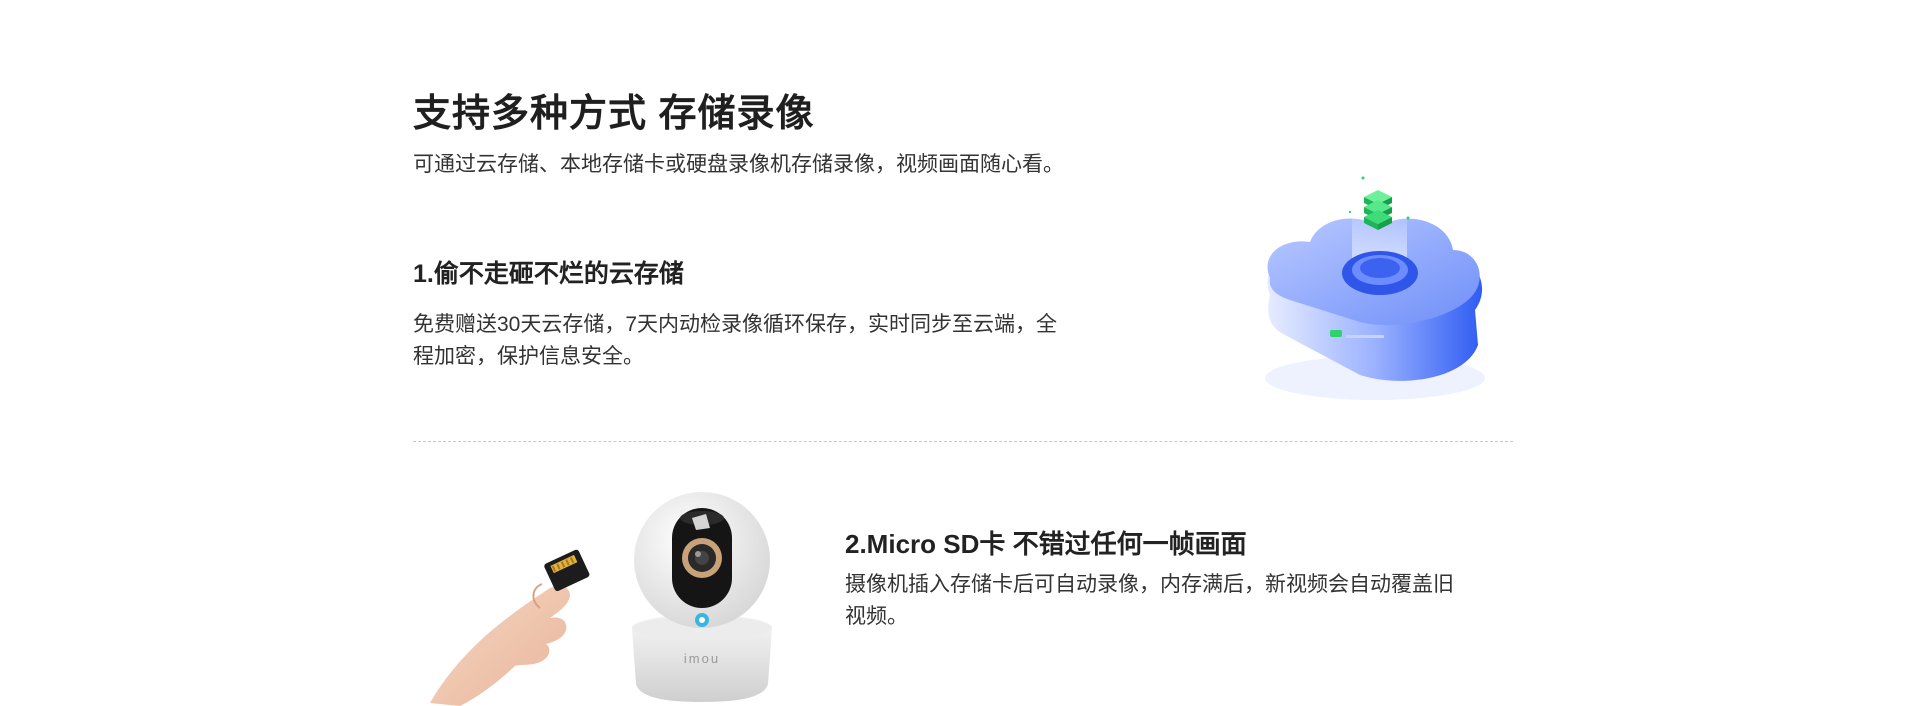 The height and width of the screenshot is (706, 1920). I want to click on sd-card-description: 摄像机插入存储卡后可自动录像，内存满后，新视频会自动覆盖旧视频。, so click(1149, 600).